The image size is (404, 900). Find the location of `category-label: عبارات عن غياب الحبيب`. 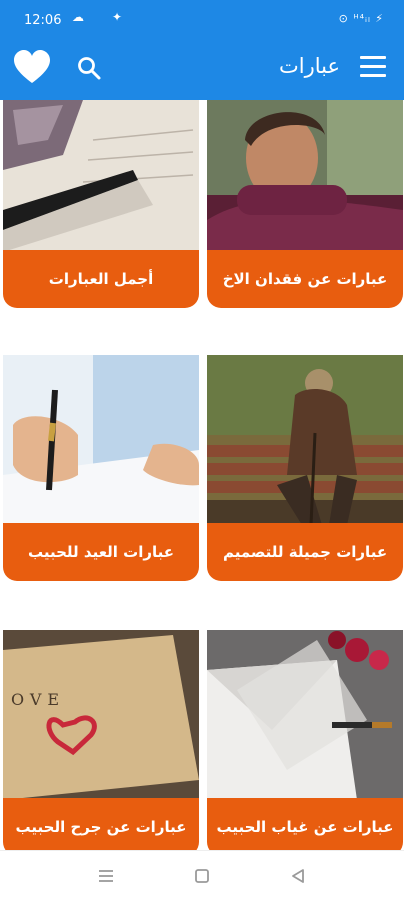

category-label: عبارات عن غياب الحبيب is located at coordinates (305, 827).